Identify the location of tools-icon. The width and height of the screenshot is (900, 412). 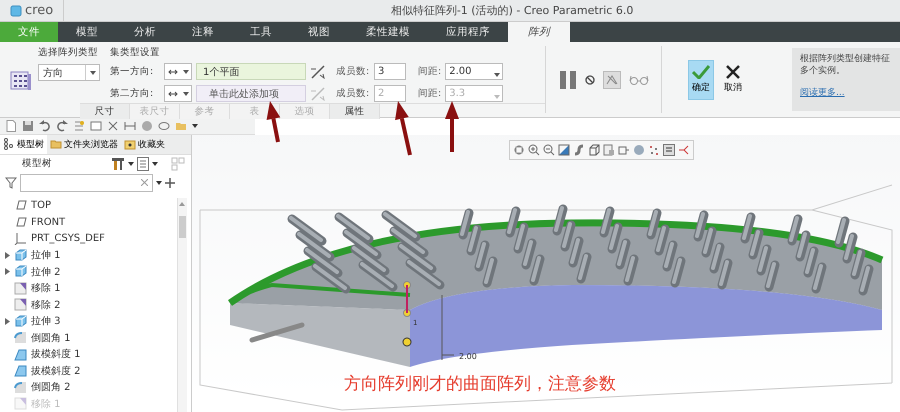
(118, 163).